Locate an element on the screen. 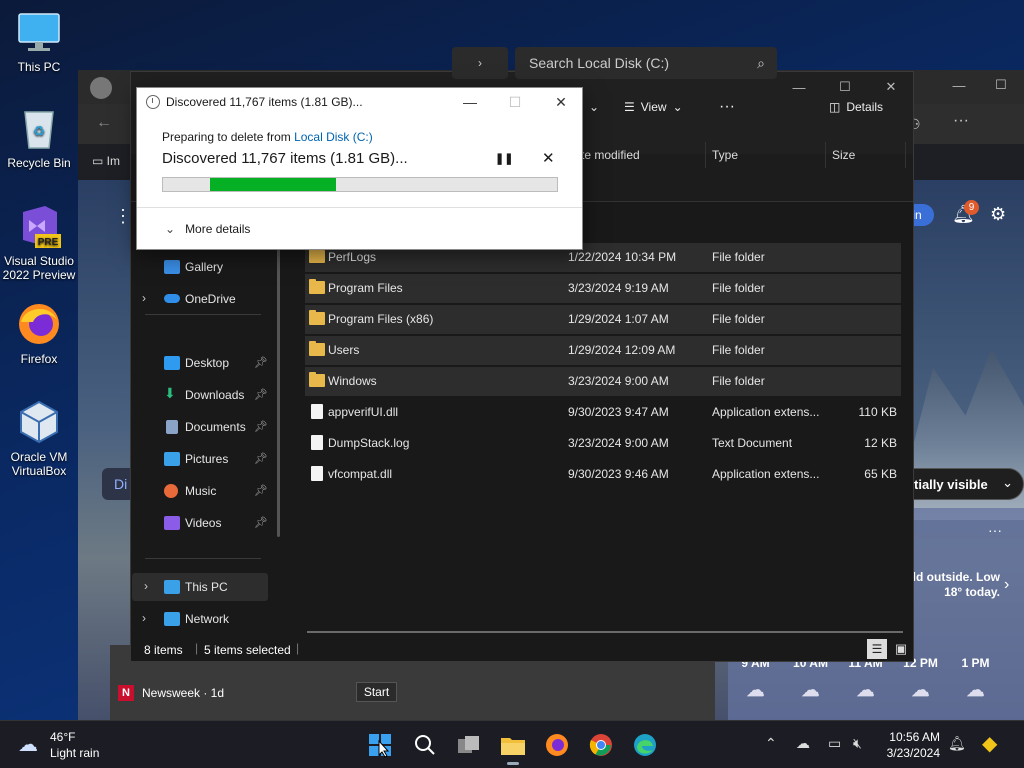 Image resolution: width=1024 pixels, height=768 pixels. desktop-icon-recycle-bin: ♻ Recycle Bin is located at coordinates (39, 137).